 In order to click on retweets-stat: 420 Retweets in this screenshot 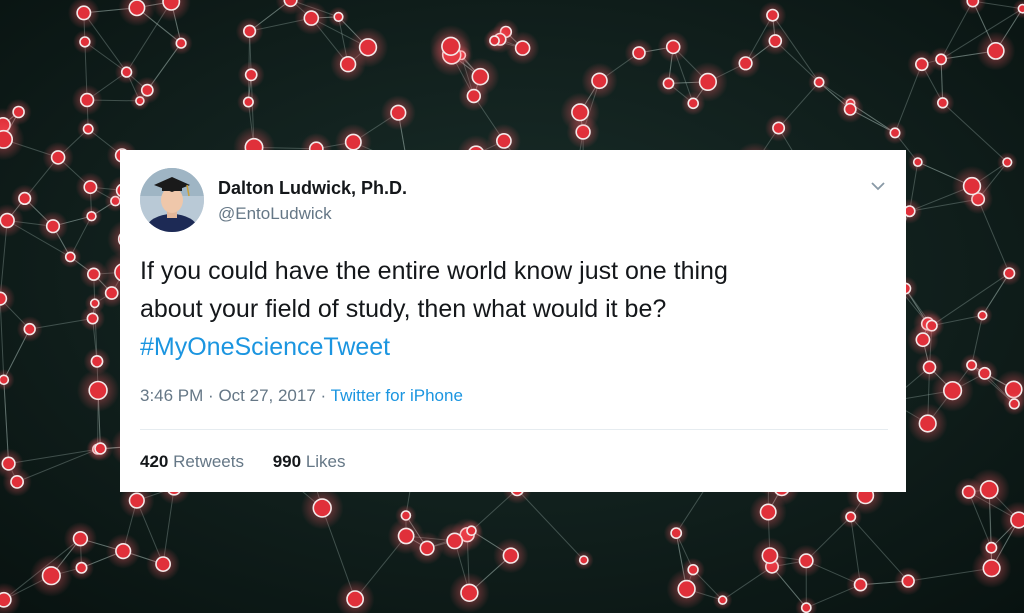, I will do `click(192, 461)`.